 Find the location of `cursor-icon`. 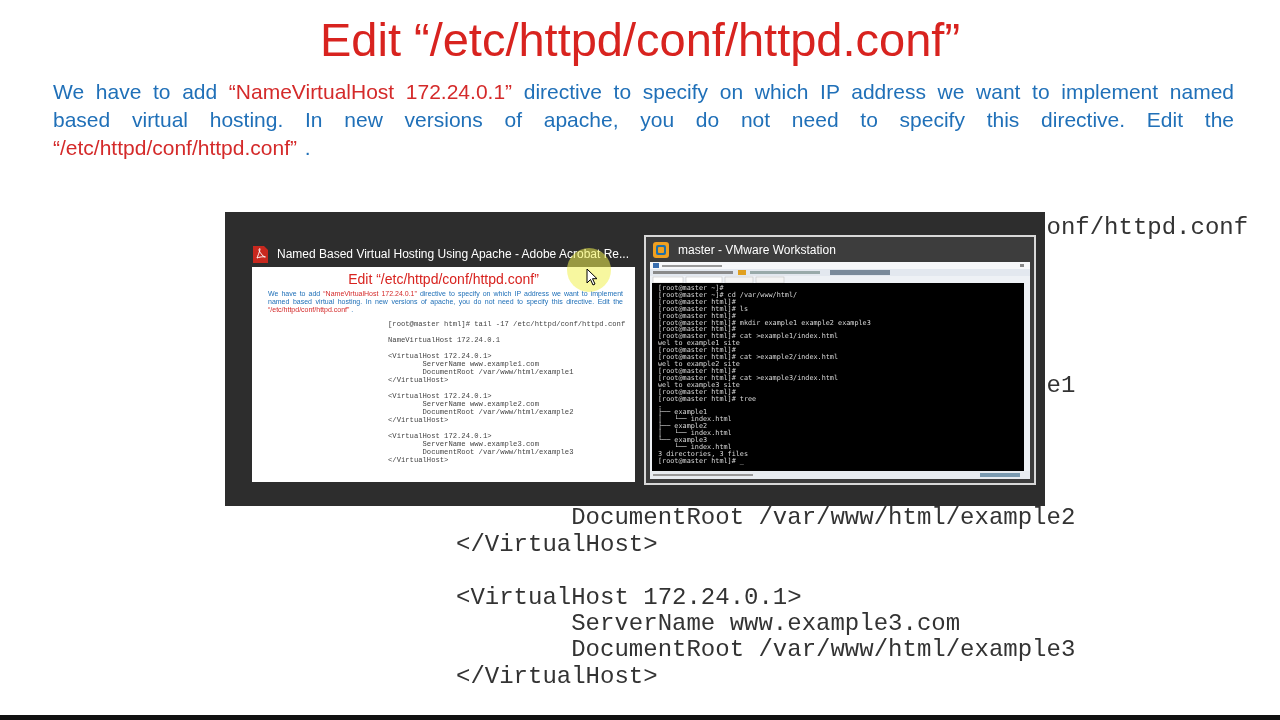

cursor-icon is located at coordinates (592, 277).